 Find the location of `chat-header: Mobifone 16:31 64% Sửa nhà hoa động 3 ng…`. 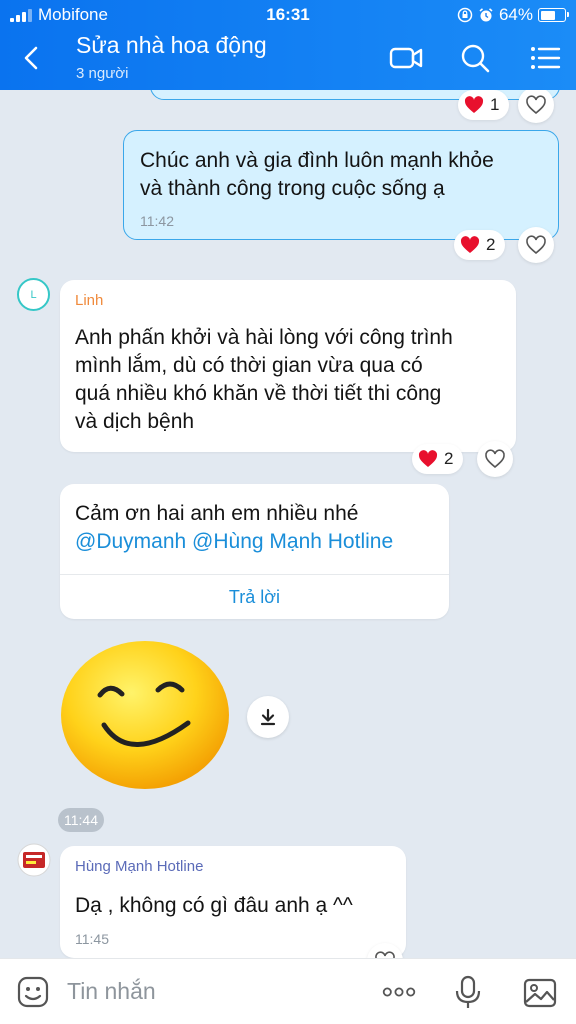

chat-header: Mobifone 16:31 64% Sửa nhà hoa động 3 ng… is located at coordinates (288, 45).